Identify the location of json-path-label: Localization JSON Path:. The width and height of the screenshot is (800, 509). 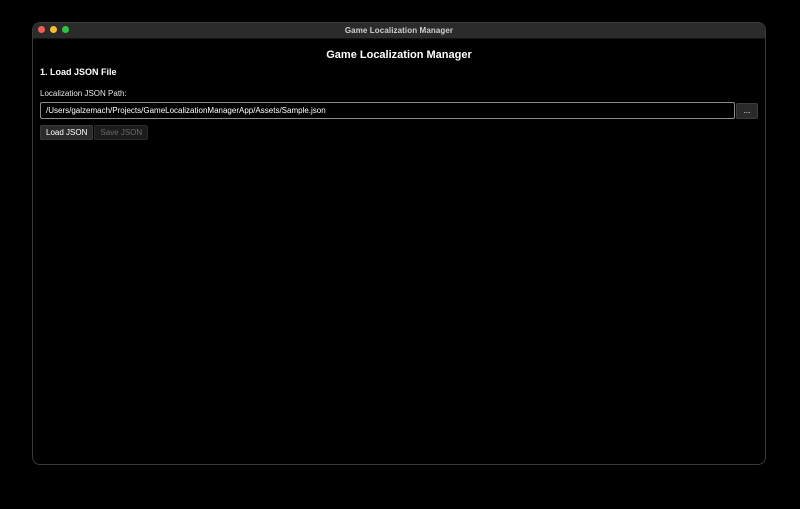
(83, 93).